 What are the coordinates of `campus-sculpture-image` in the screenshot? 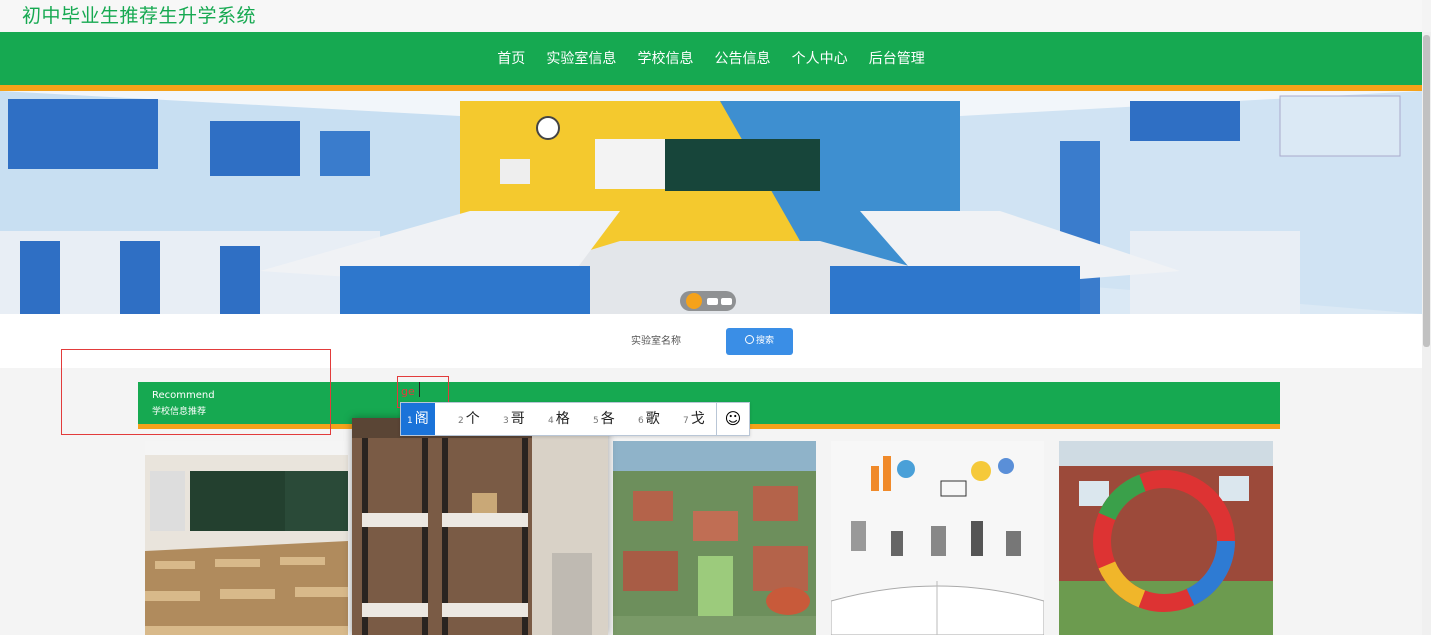 It's located at (1166, 538).